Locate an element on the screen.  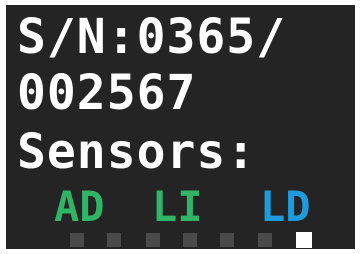
sensor-ld: LD is located at coordinates (285, 206).